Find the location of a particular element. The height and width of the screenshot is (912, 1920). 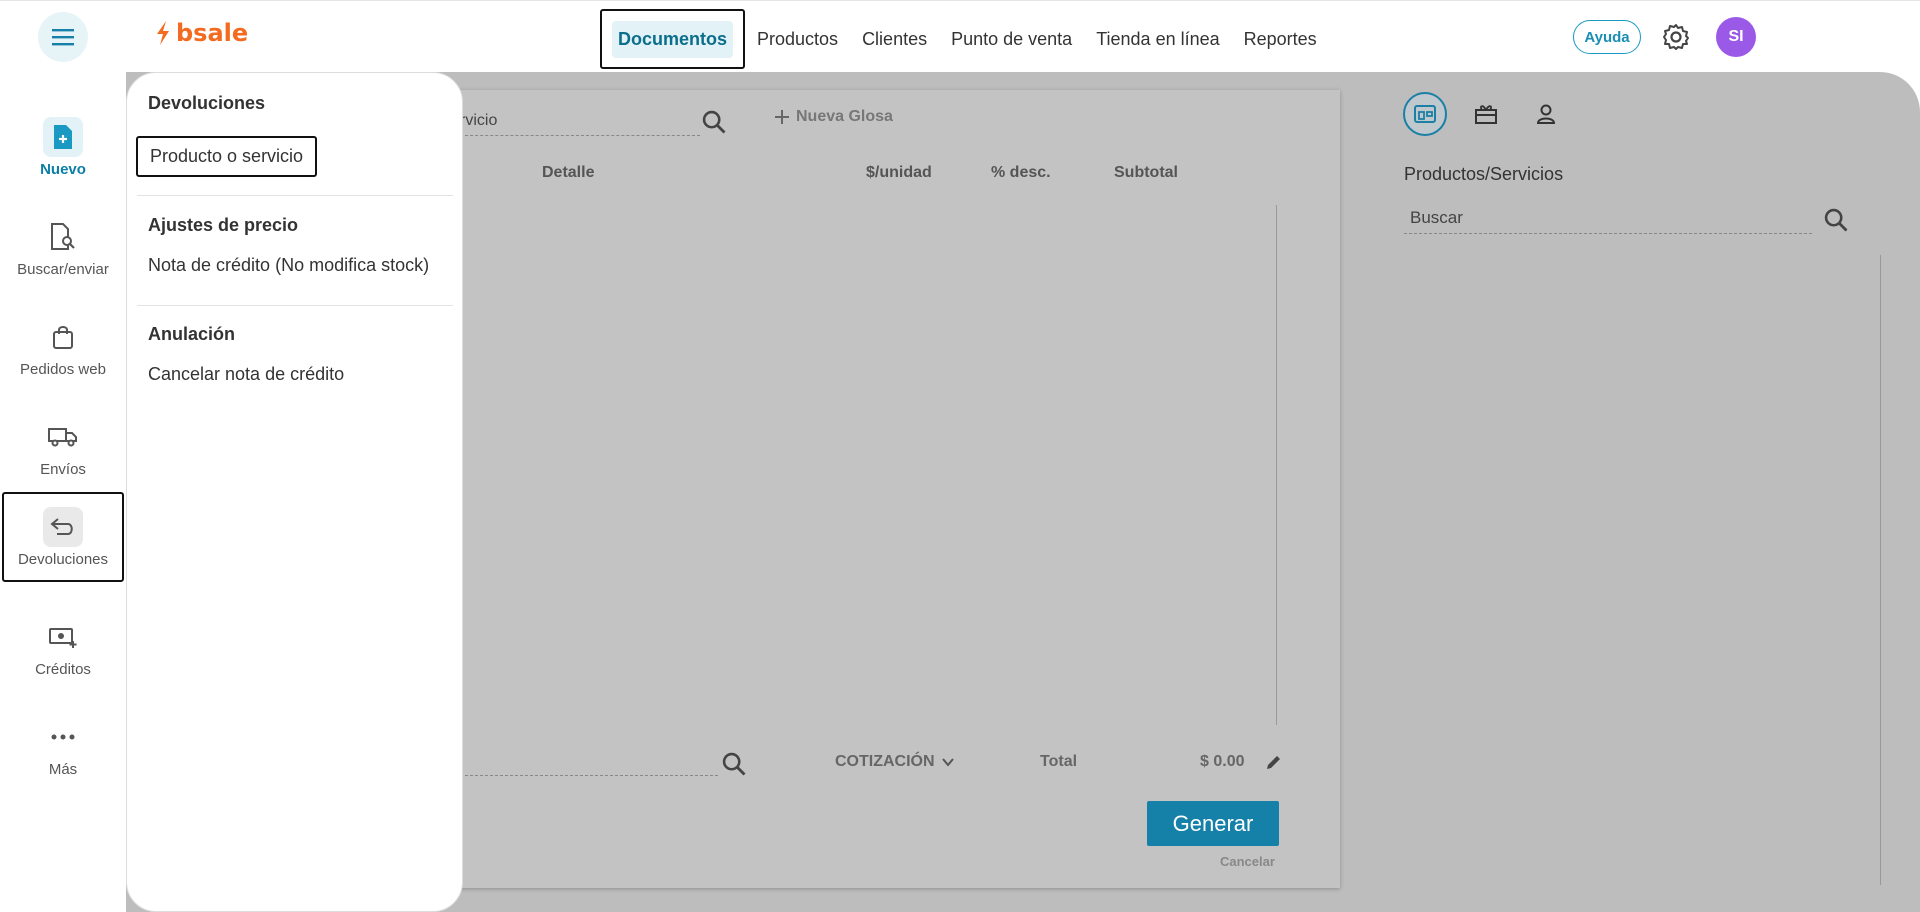

truck-icon is located at coordinates (63, 437).